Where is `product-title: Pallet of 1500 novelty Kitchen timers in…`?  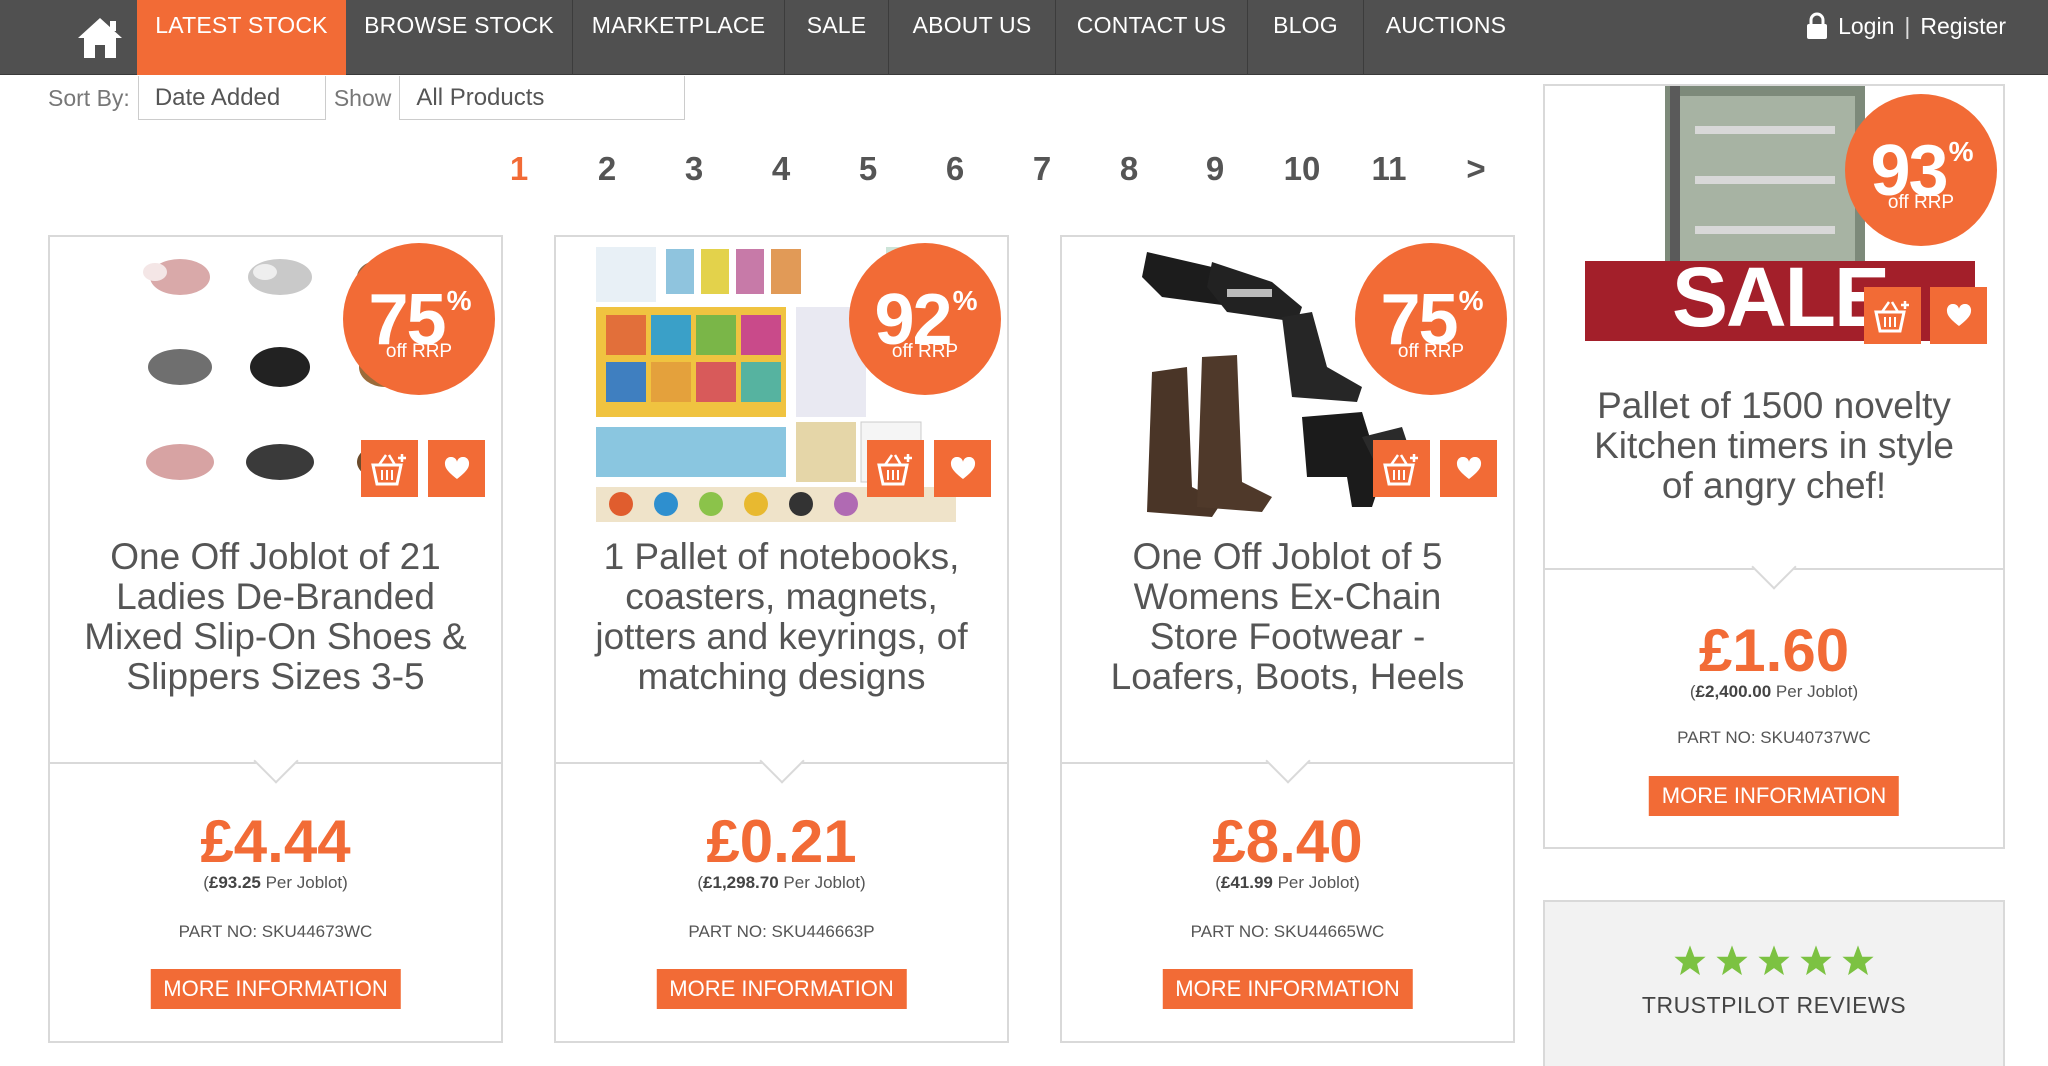 product-title: Pallet of 1500 novelty Kitchen timers in… is located at coordinates (1774, 446).